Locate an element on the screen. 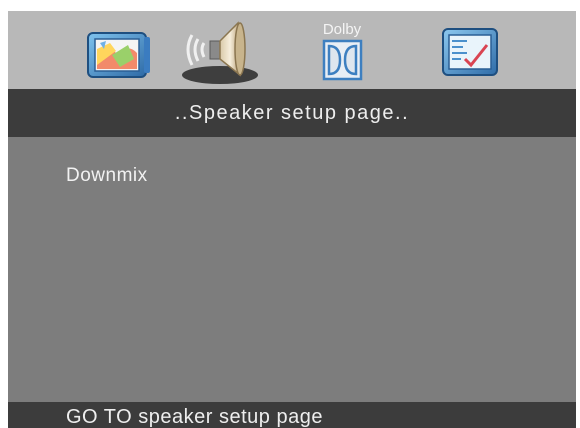  tv-screen-icon is located at coordinates (118, 55).